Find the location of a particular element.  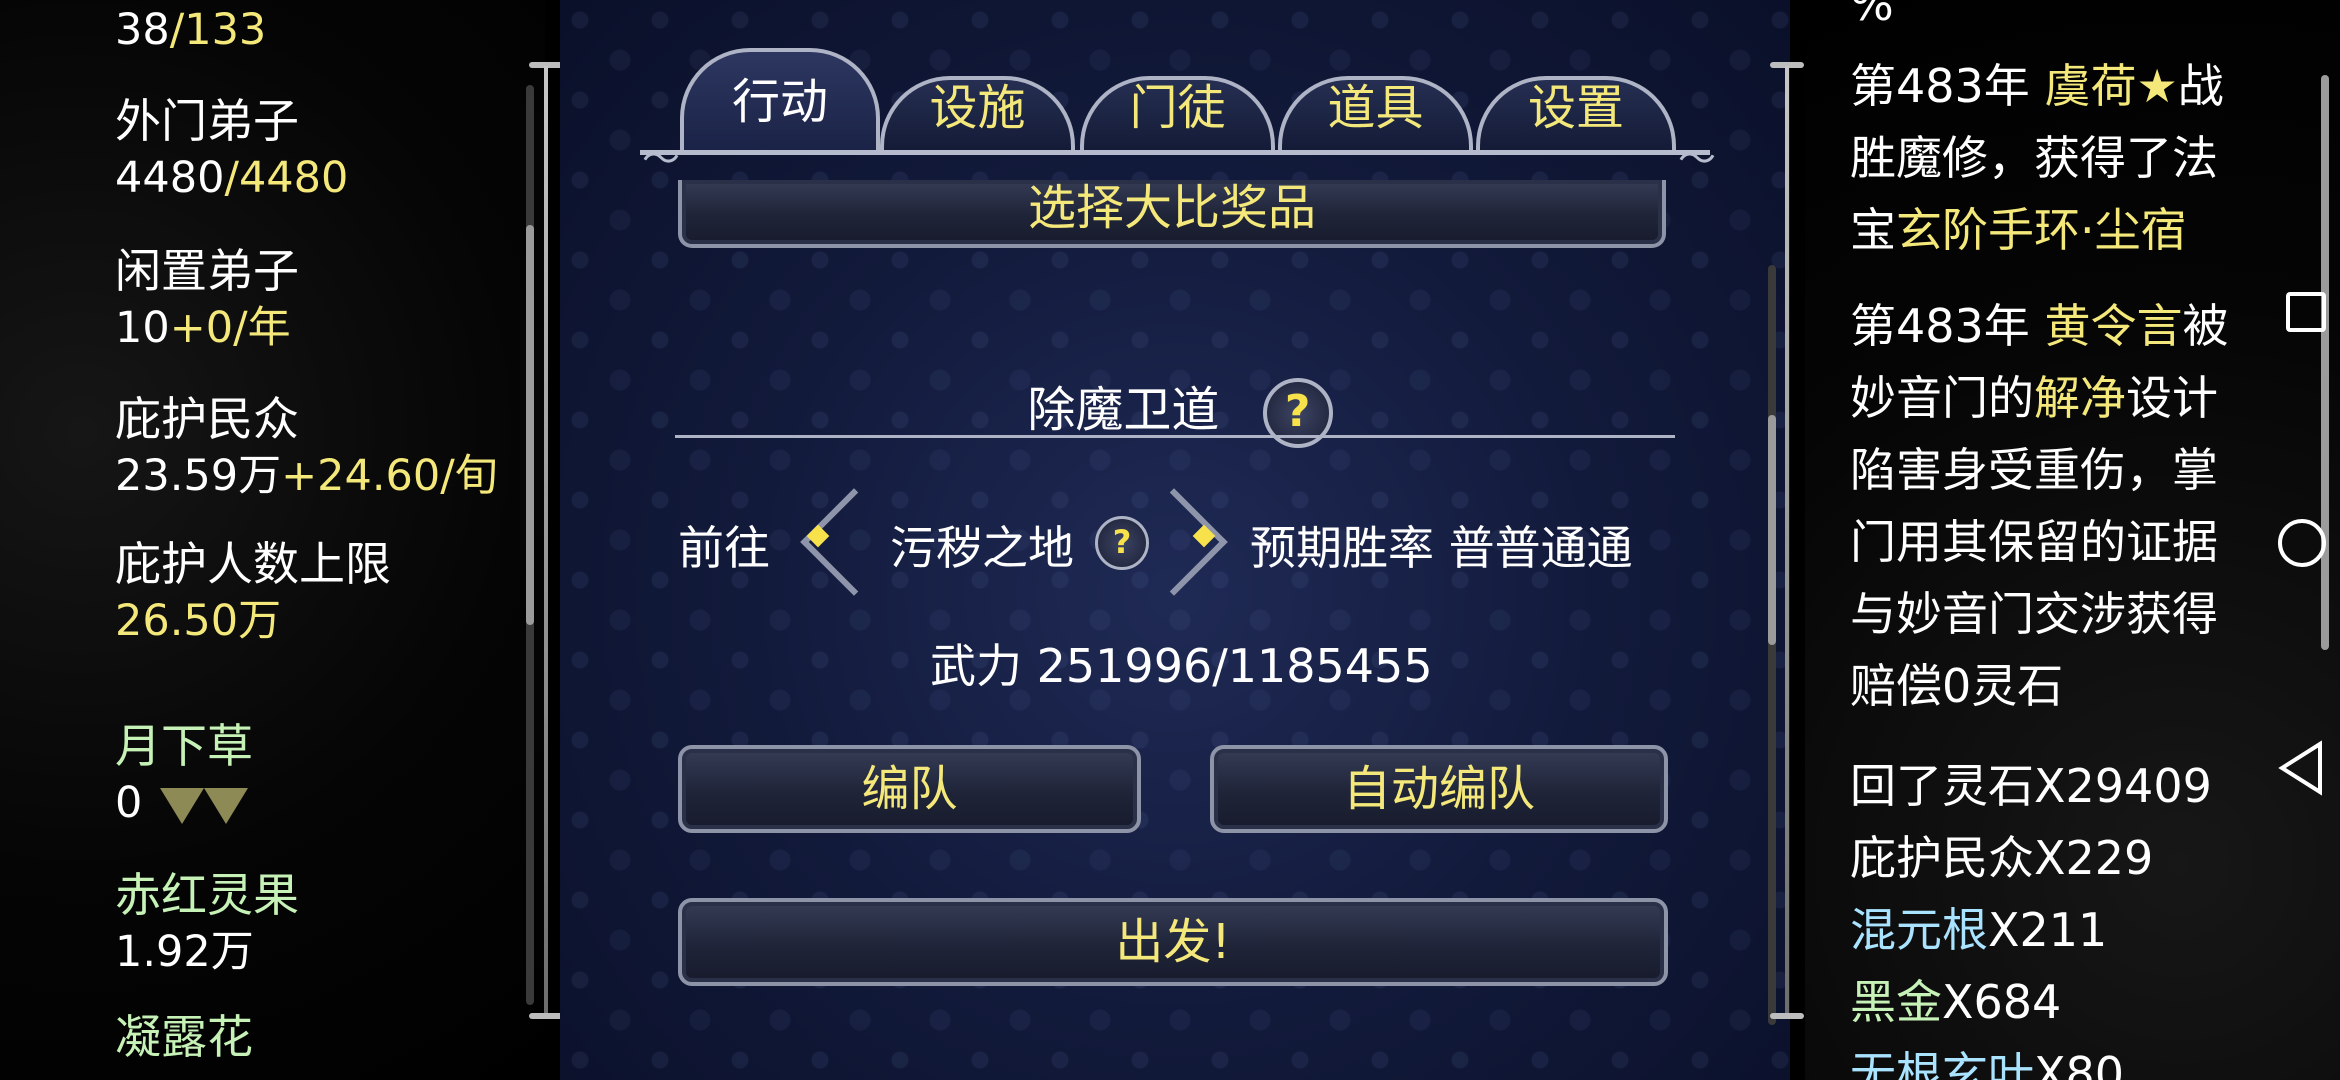

tab-facilities: 设施 is located at coordinates (977, 95).